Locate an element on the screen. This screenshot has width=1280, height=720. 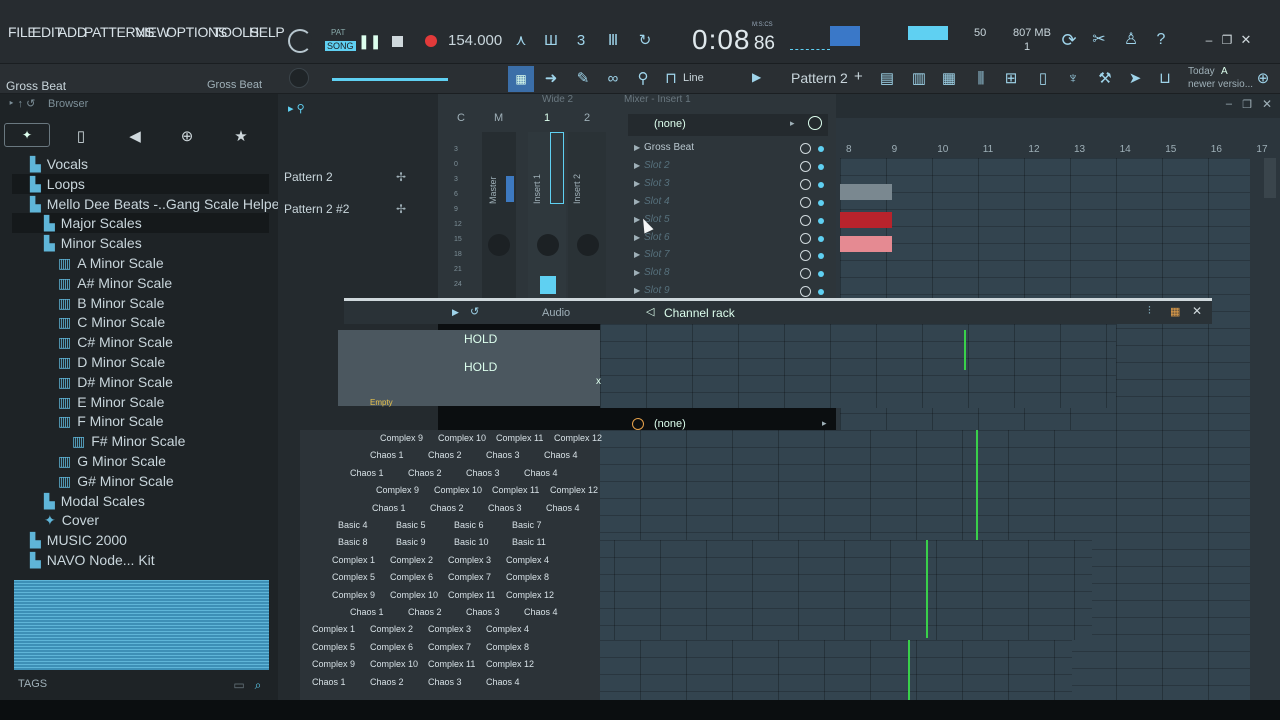
loop-record-icon: ↻ is located at coordinates (645, 41).